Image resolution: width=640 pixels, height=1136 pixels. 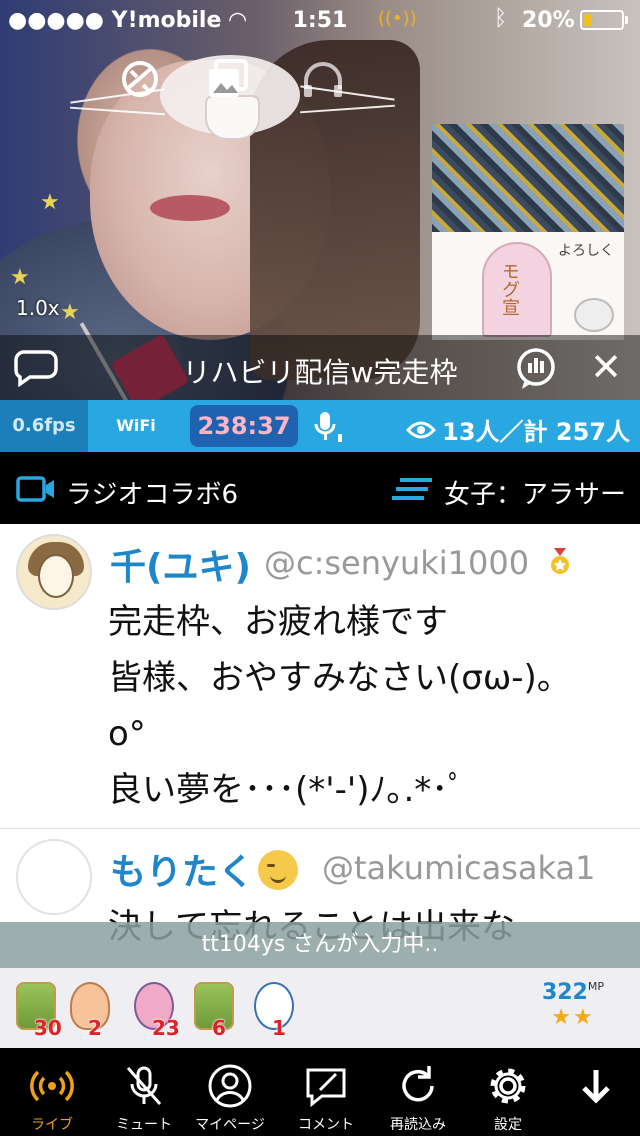 I want to click on tab-label: 再読込み, so click(x=418, y=1125).